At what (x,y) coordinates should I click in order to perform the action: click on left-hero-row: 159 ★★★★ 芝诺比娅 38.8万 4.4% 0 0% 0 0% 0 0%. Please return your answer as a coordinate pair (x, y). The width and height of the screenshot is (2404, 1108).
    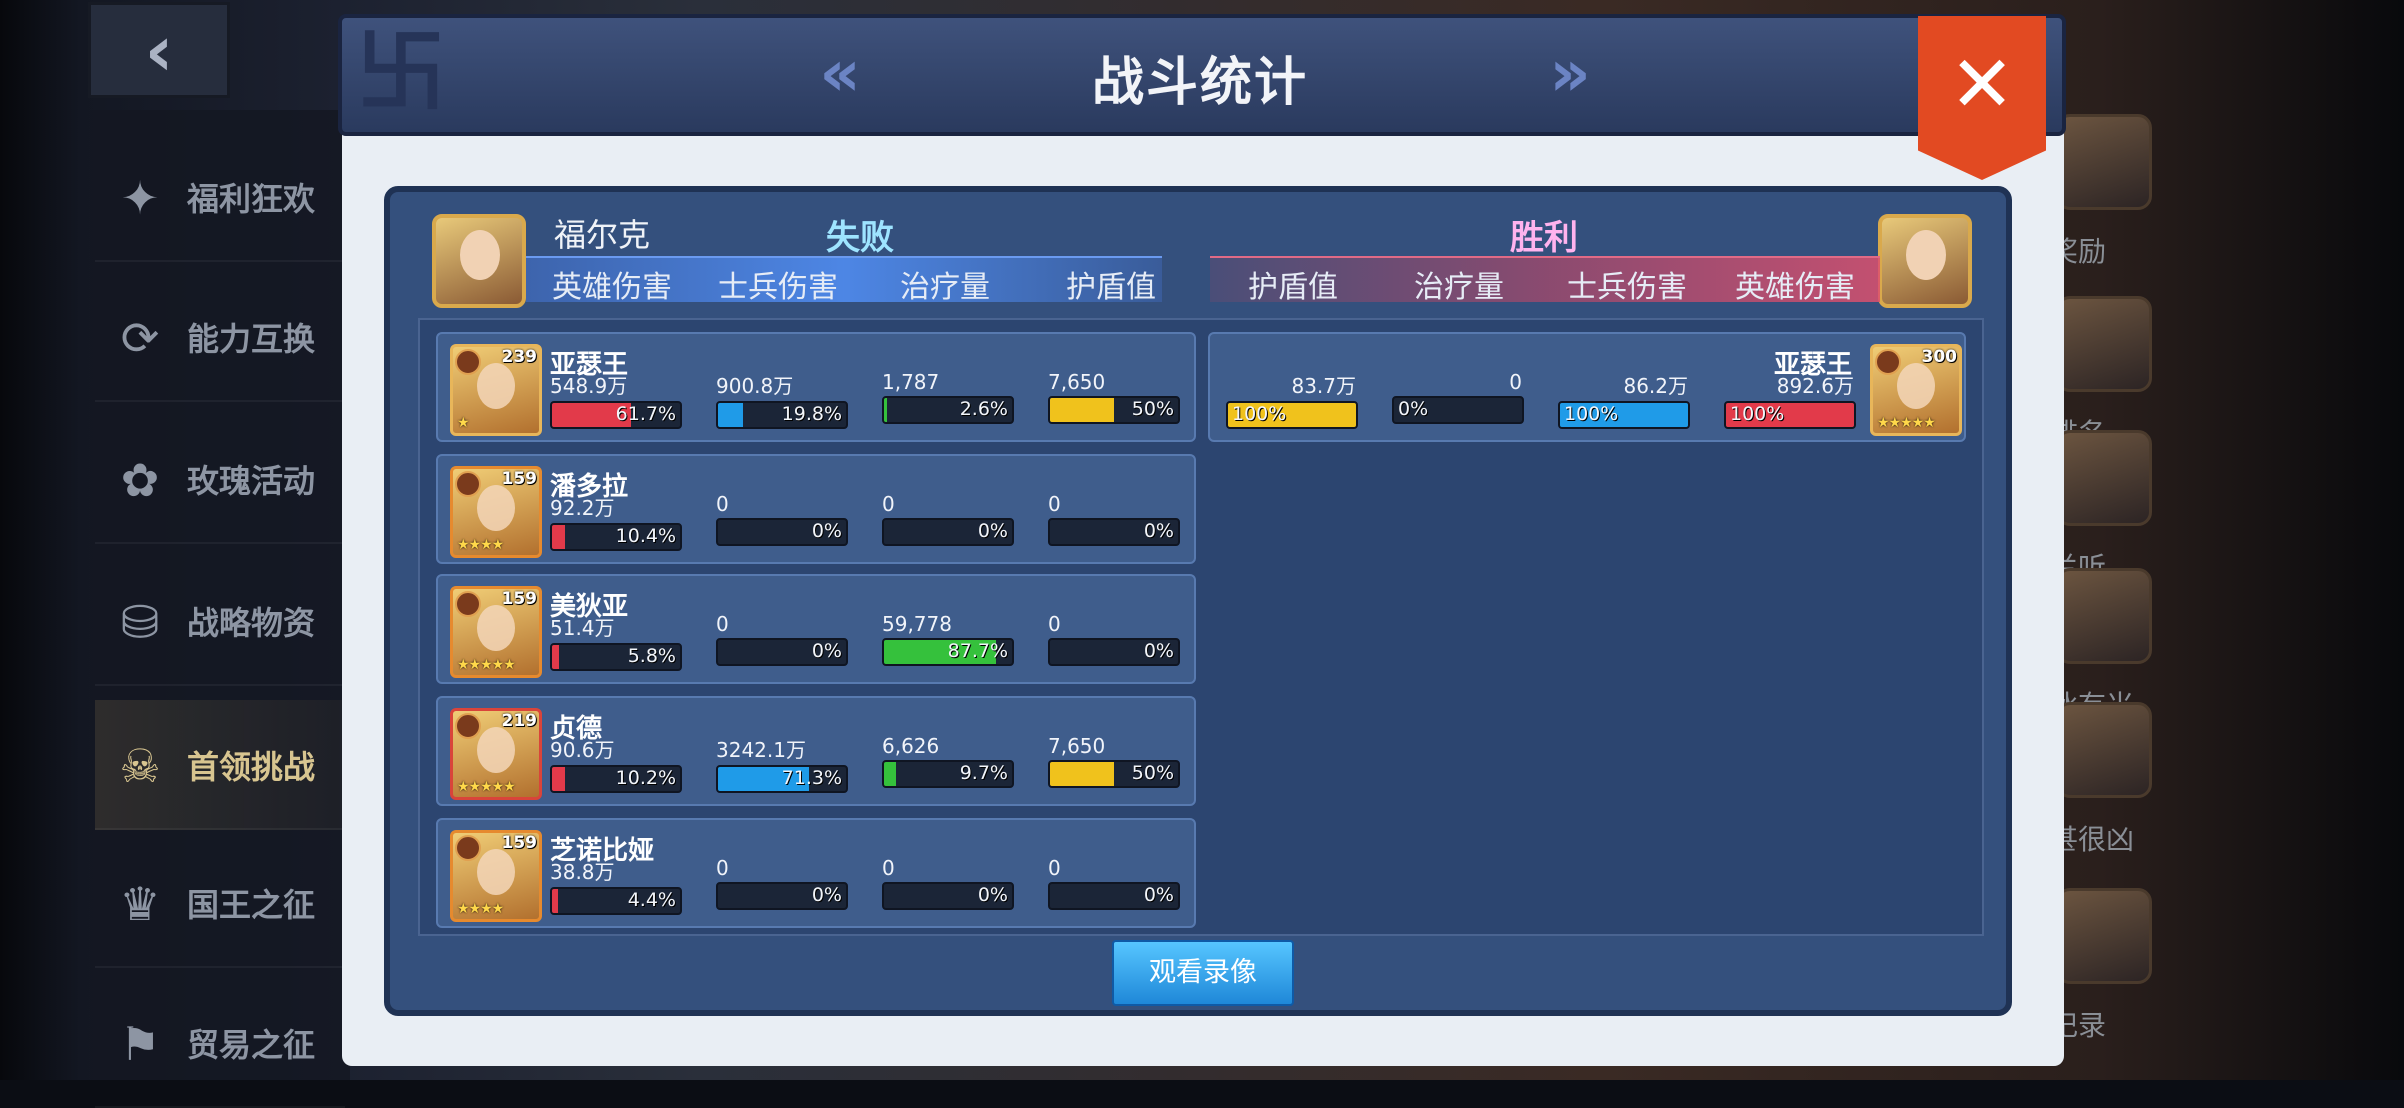
    Looking at the image, I should click on (816, 873).